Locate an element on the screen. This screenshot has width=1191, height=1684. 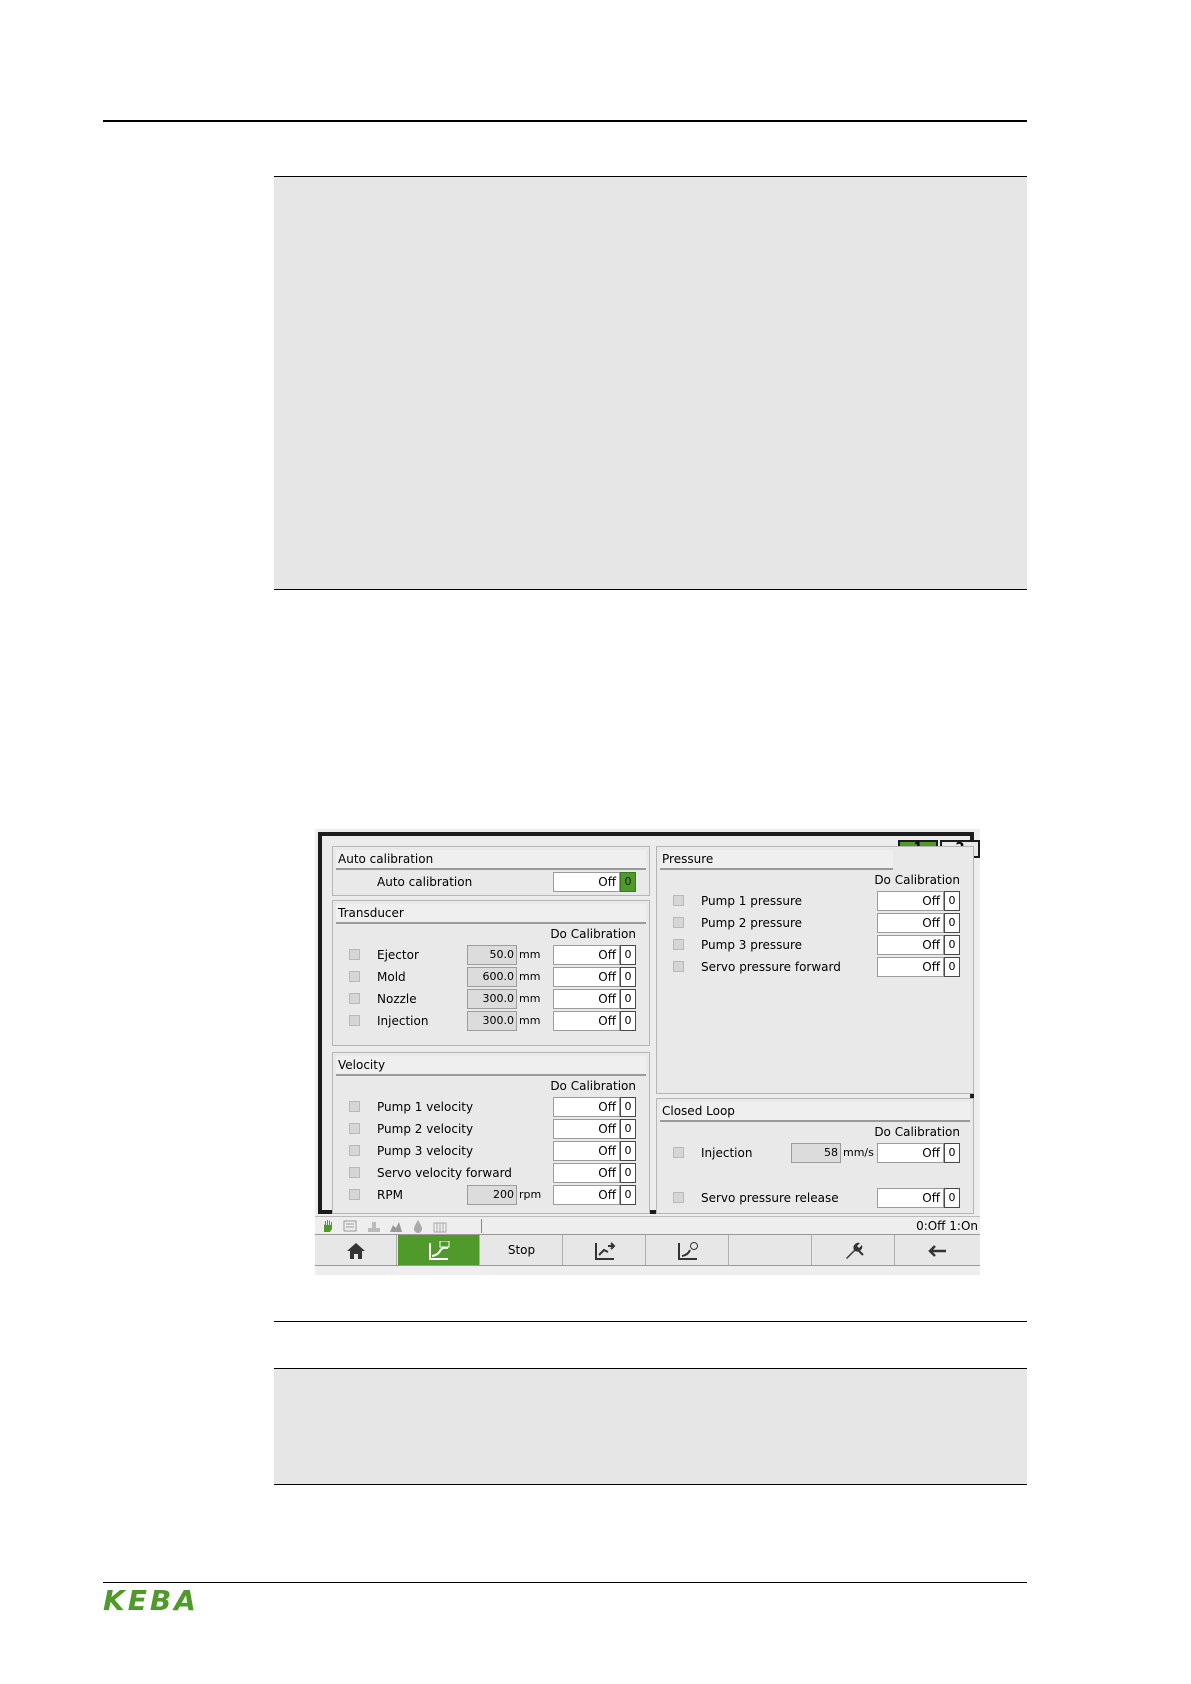
list-icon is located at coordinates (350, 1226).